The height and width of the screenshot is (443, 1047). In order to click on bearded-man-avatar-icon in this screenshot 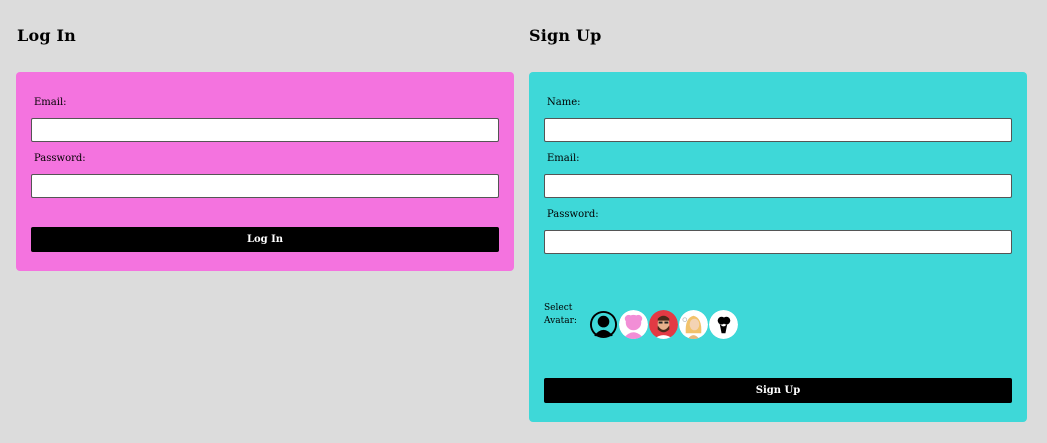, I will do `click(663, 324)`.